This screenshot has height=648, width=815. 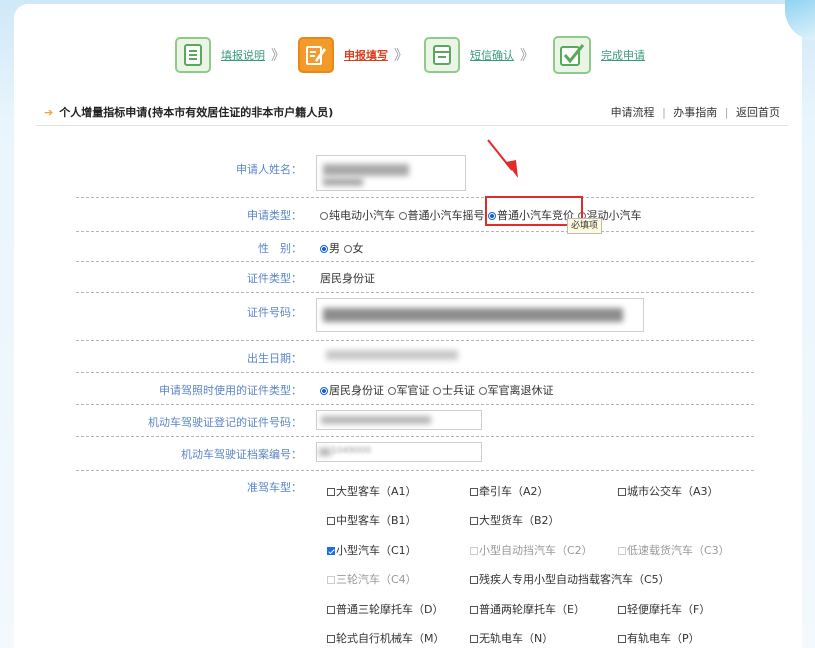 What do you see at coordinates (659, 638) in the screenshot?
I see `class-p: 有轨电车（P）` at bounding box center [659, 638].